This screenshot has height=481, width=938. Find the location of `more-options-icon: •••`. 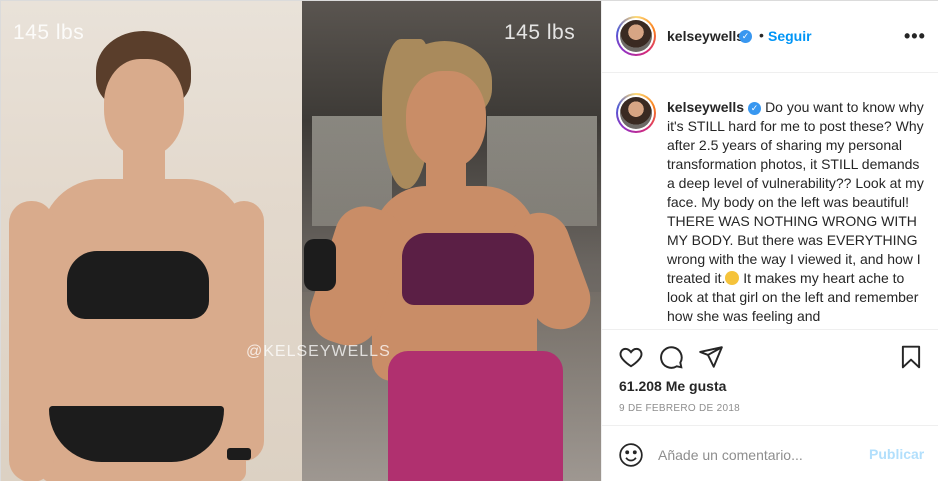

more-options-icon: ••• is located at coordinates (915, 36).